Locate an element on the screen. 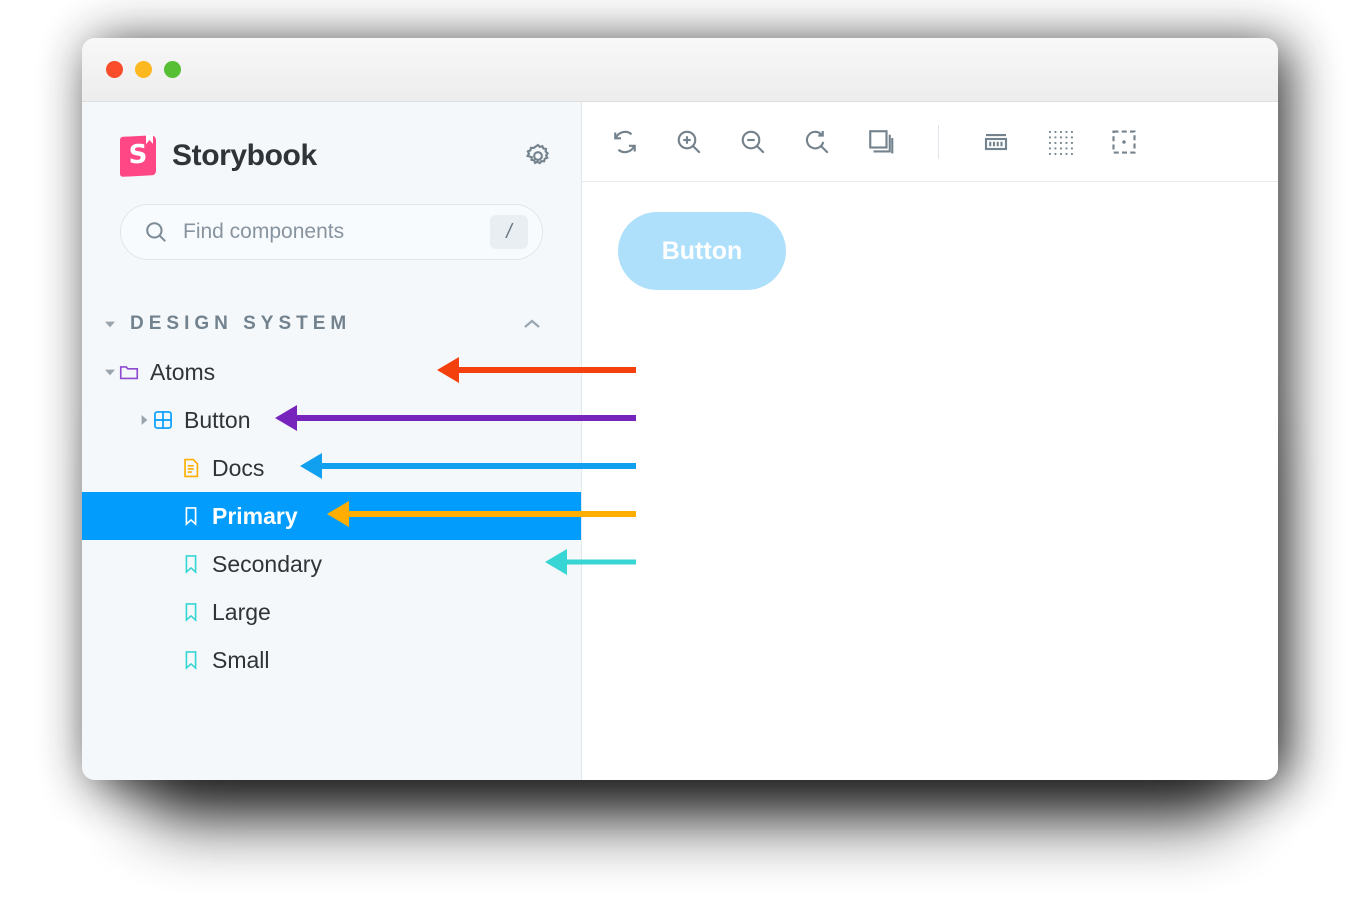  window-minimize-button is located at coordinates (143, 69).